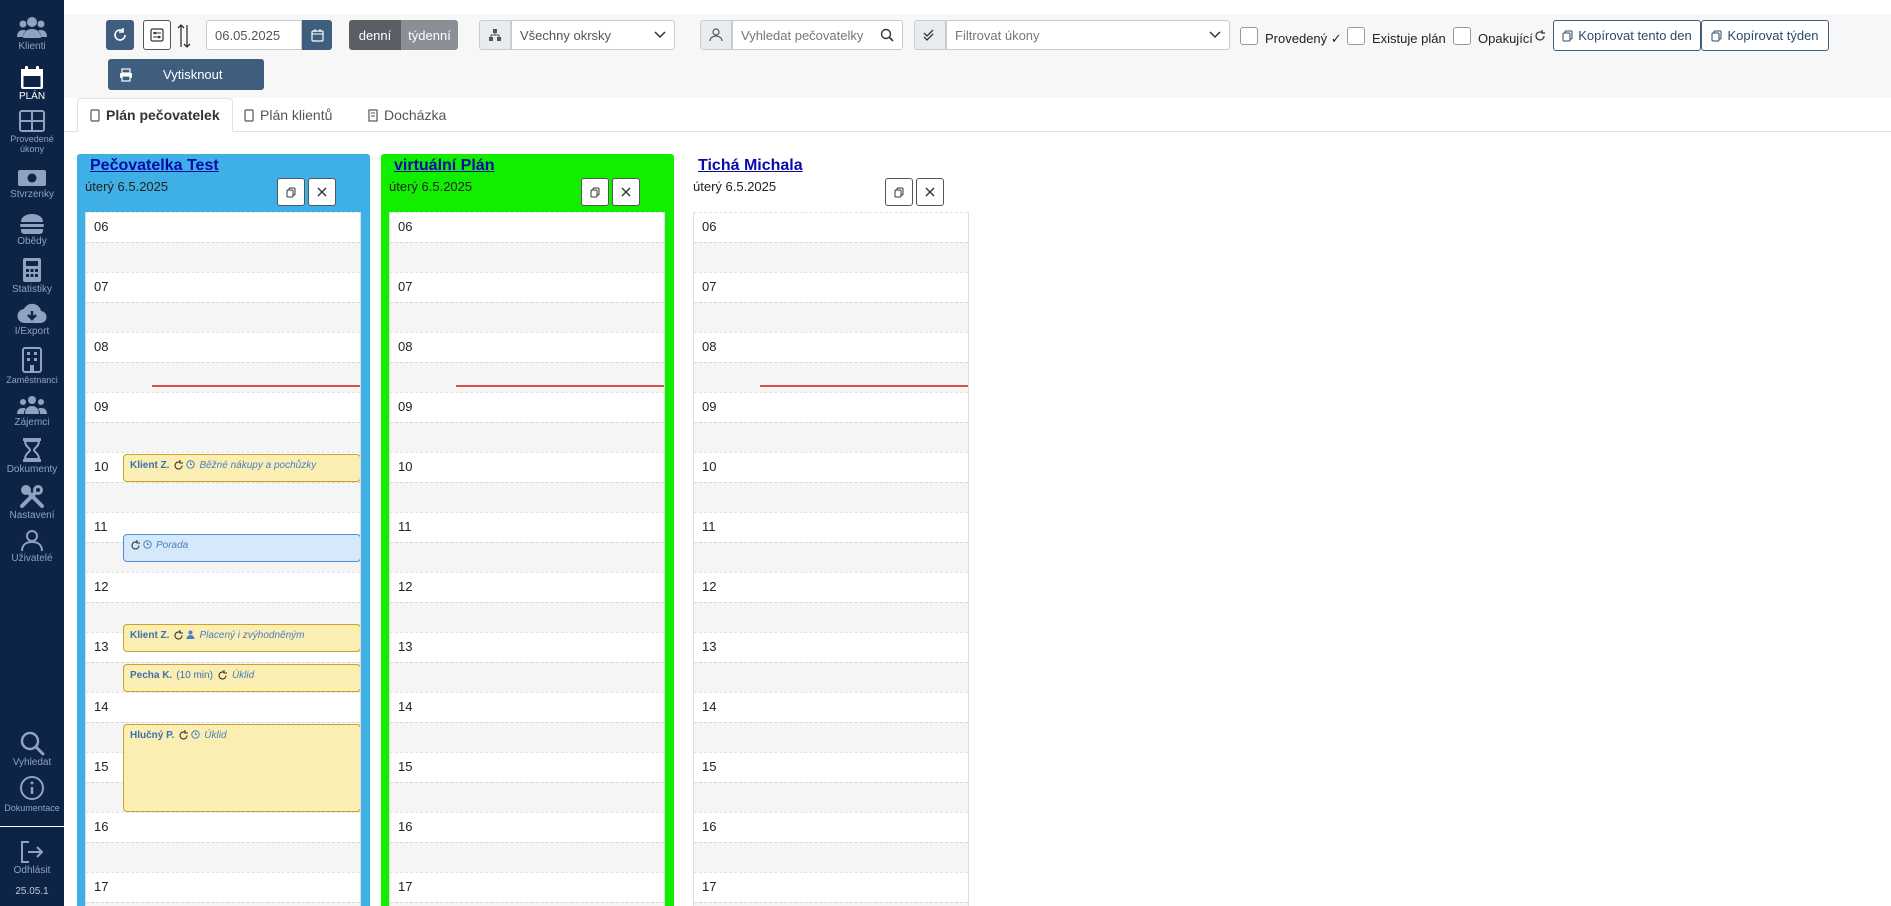 This screenshot has height=906, width=1891. Describe the element at coordinates (32, 230) in the screenshot. I see `sidebar-item-obedy: Obědy` at that location.